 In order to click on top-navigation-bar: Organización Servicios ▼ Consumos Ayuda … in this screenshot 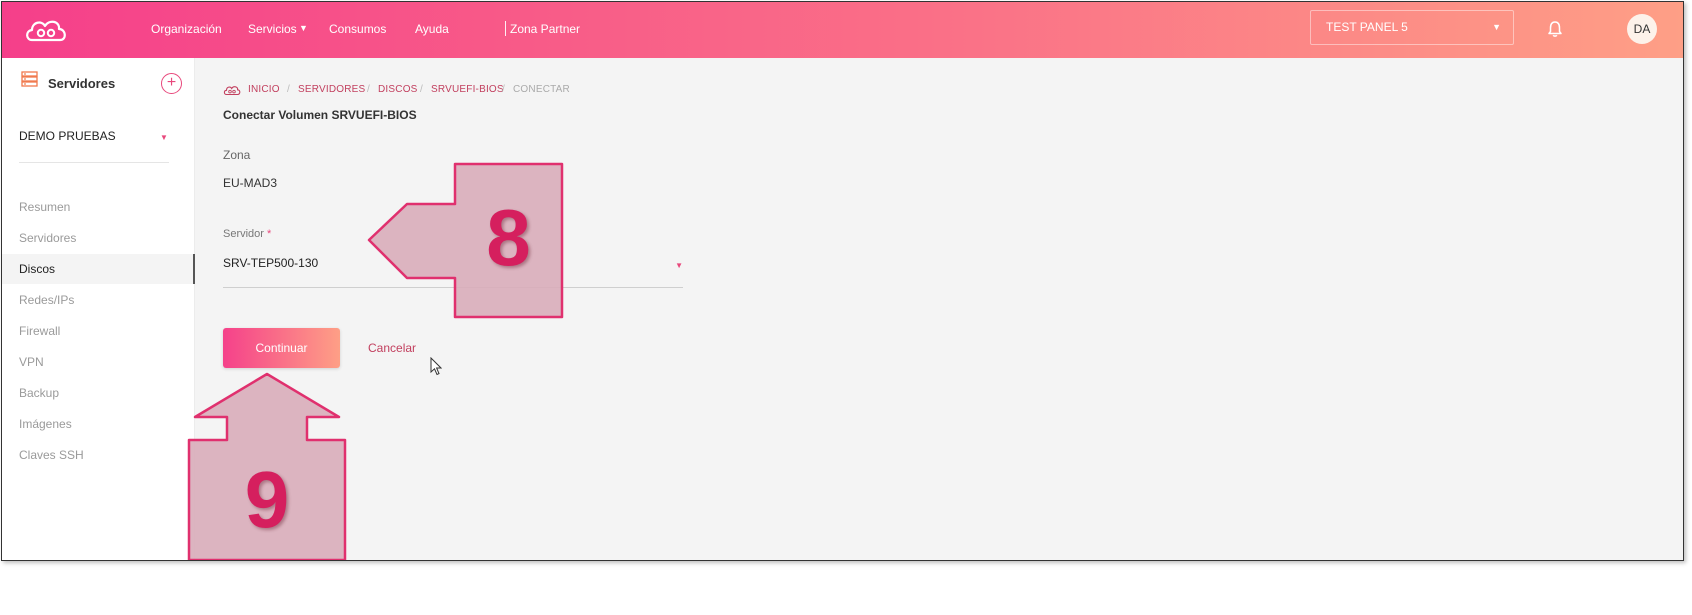, I will do `click(842, 30)`.